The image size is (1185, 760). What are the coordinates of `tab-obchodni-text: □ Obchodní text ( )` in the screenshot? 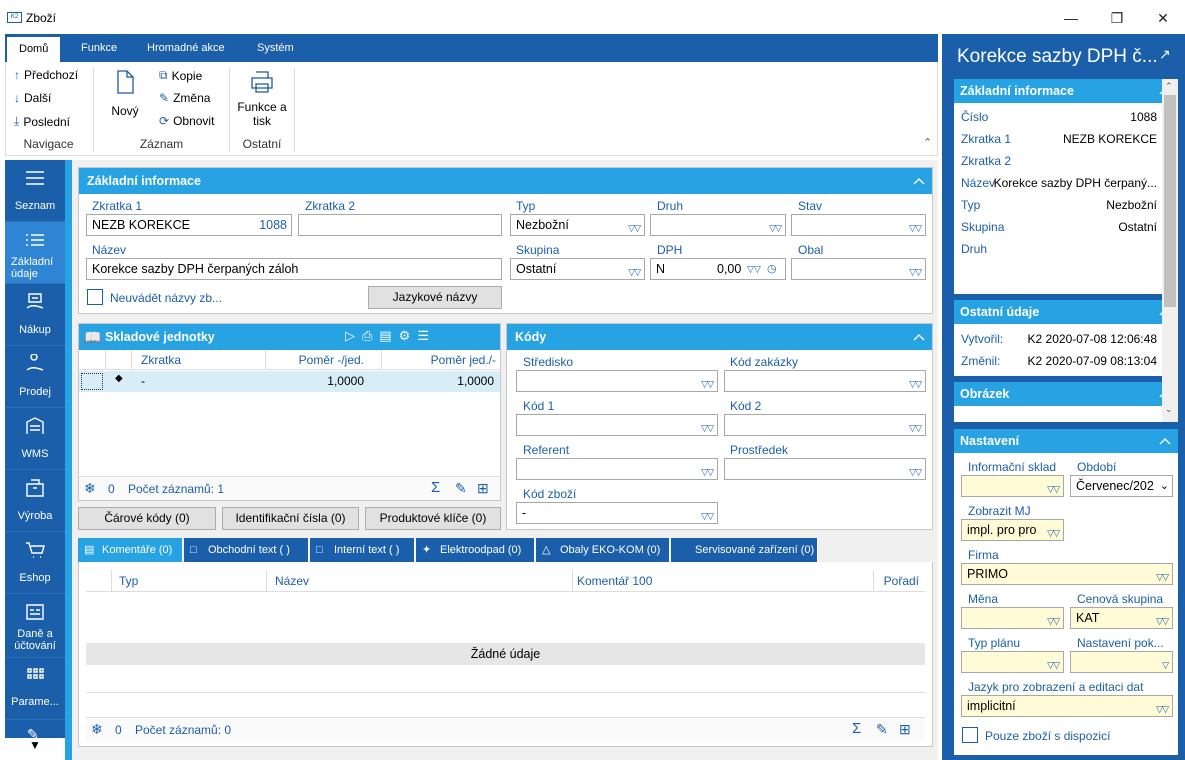 It's located at (246, 550).